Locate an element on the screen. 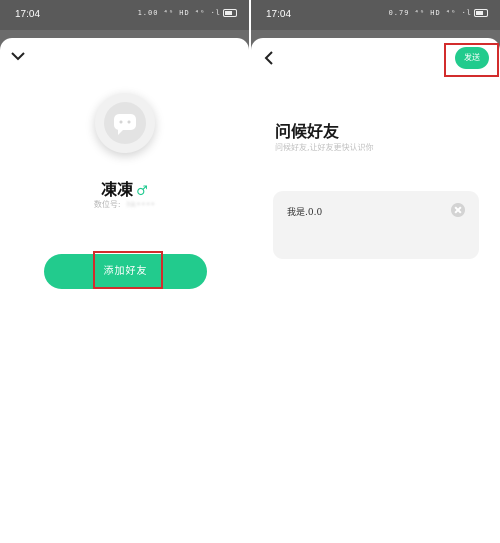  user-id-value: hk•••• is located at coordinates (141, 204).